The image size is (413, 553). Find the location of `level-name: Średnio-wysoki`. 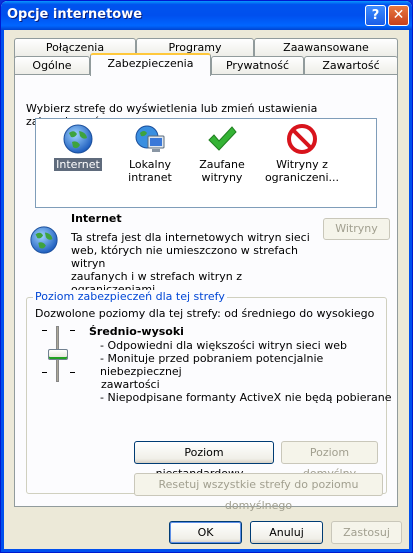

level-name: Średnio-wysoki is located at coordinates (136, 331).